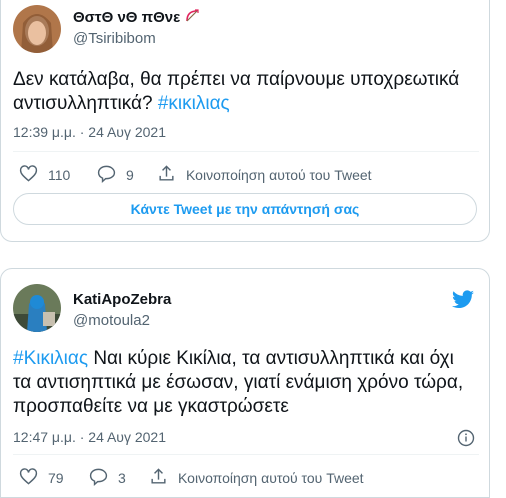 Image resolution: width=506 pixels, height=498 pixels. What do you see at coordinates (59, 175) in the screenshot?
I see `like-count: 110` at bounding box center [59, 175].